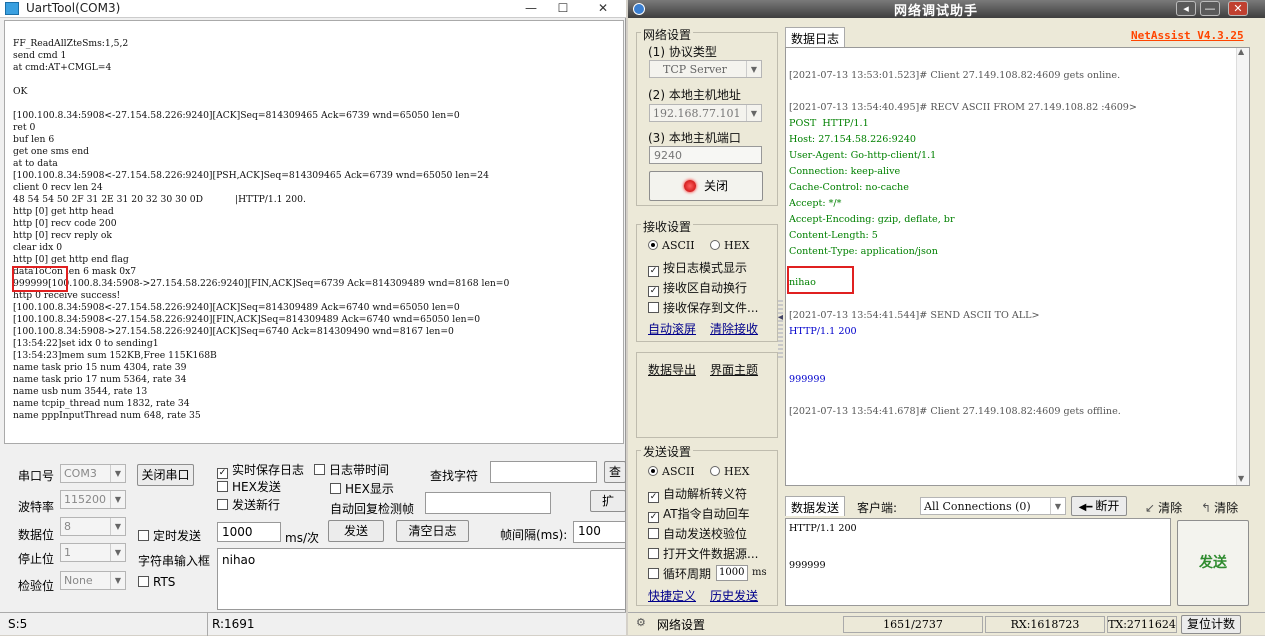  What do you see at coordinates (671, 471) in the screenshot?
I see `send-ascii-radio: ASCII` at bounding box center [671, 471].